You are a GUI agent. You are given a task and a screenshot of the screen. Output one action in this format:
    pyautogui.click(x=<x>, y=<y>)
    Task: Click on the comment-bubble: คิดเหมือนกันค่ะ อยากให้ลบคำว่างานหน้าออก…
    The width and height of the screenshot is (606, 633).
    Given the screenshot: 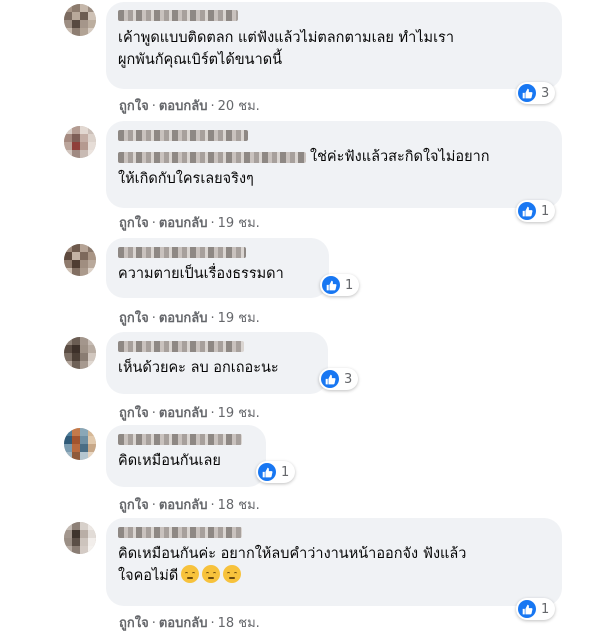 What is the action you would take?
    pyautogui.click(x=334, y=562)
    